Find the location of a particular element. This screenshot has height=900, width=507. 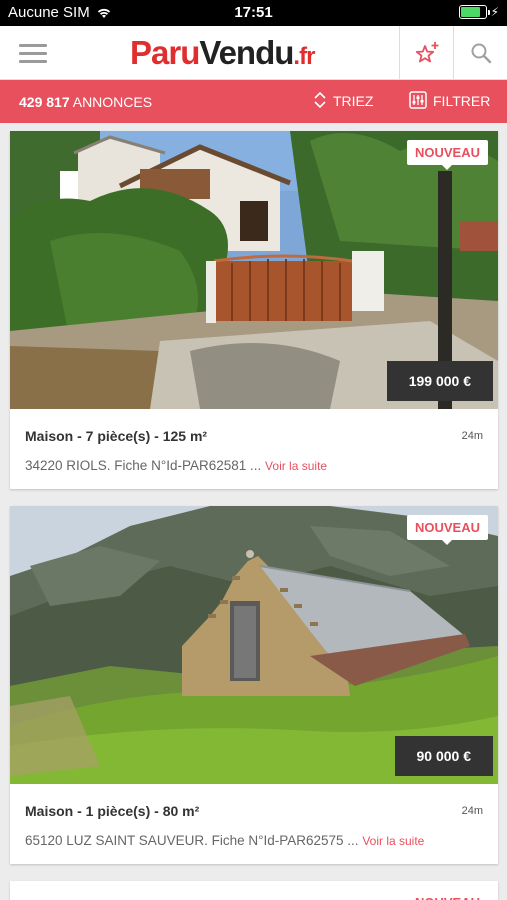

star-sparkle-icon is located at coordinates (426, 52).